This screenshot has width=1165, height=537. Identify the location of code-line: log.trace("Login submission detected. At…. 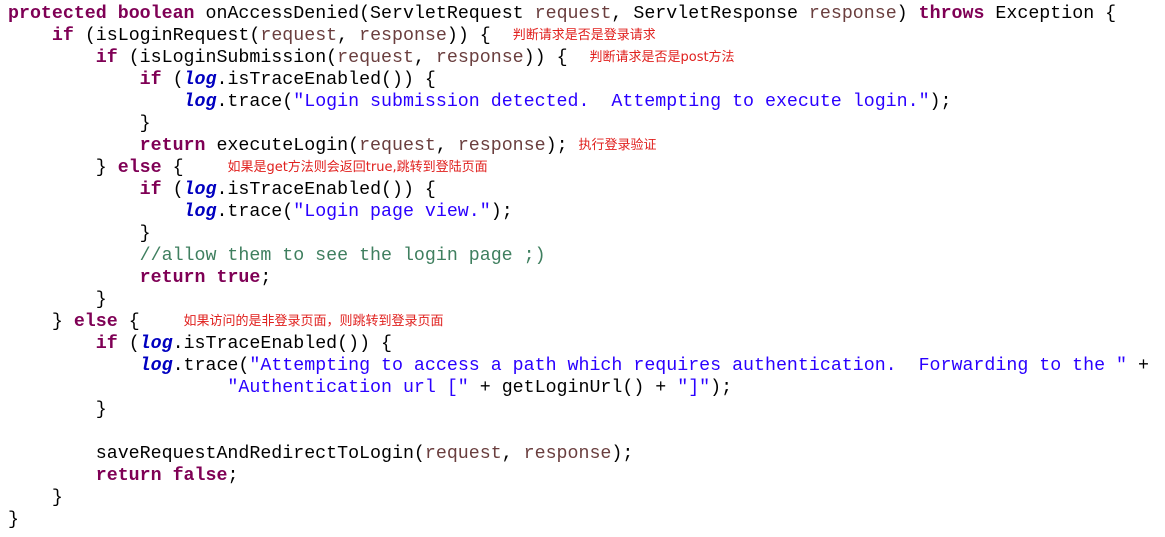
(578, 102).